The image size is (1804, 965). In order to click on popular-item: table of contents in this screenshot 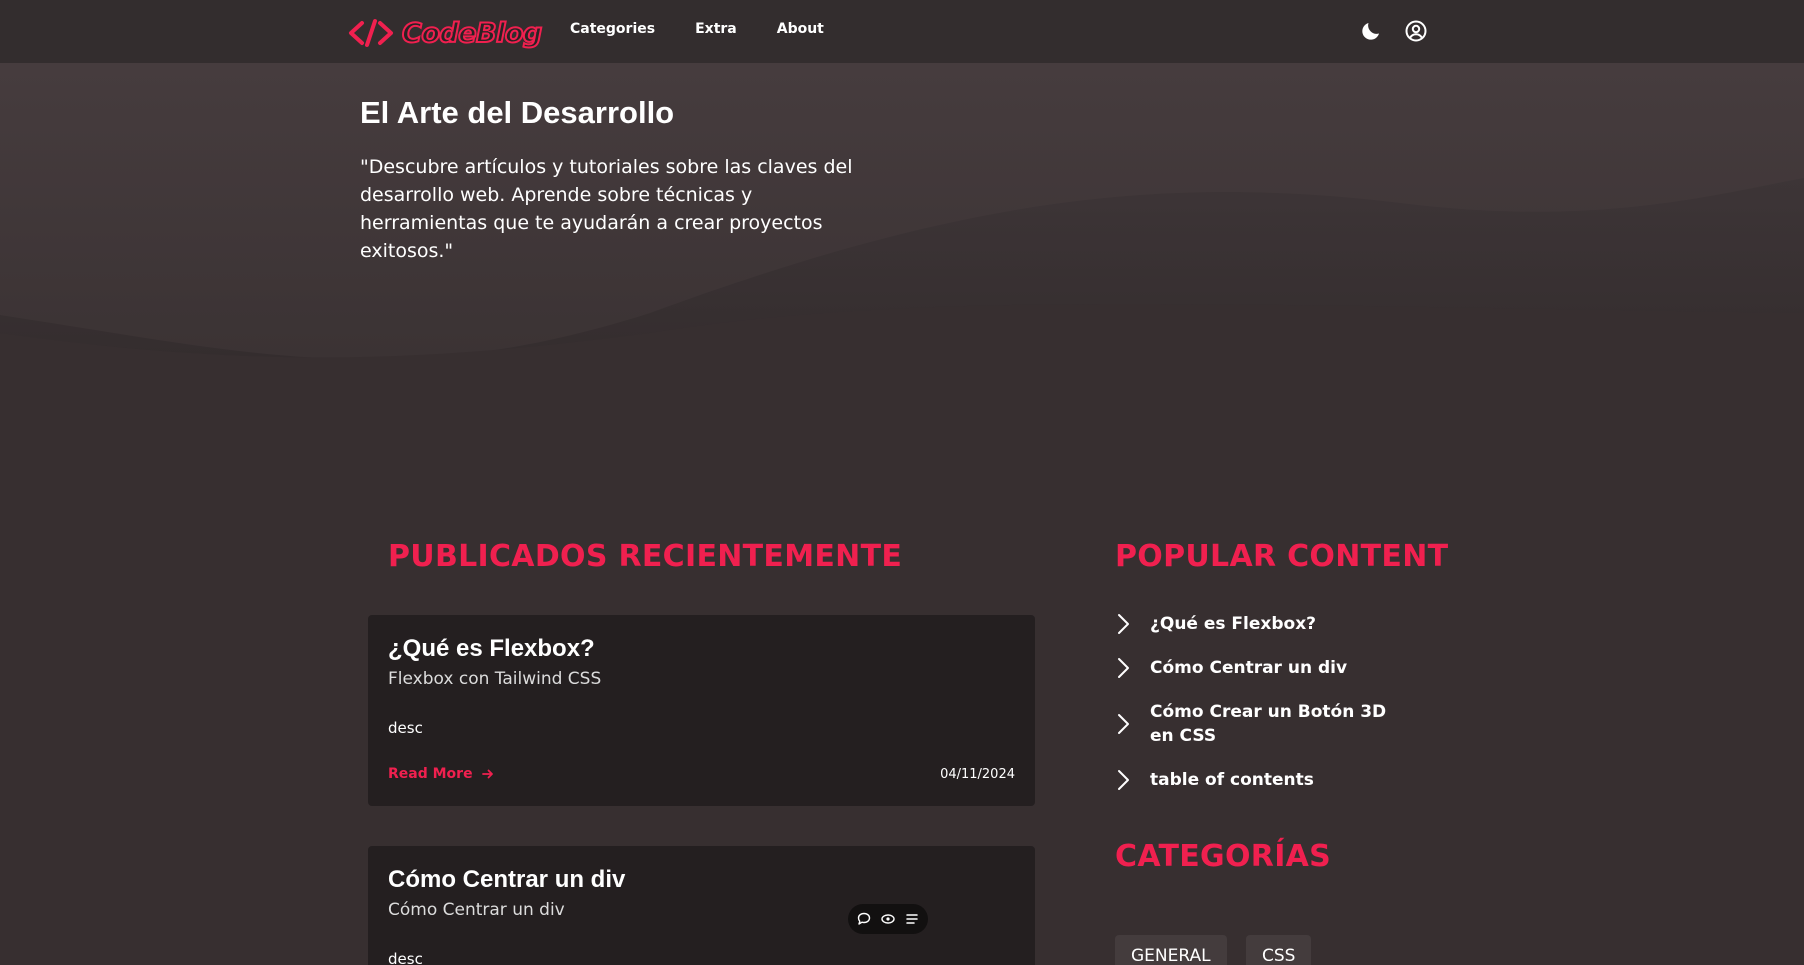, I will do `click(1264, 780)`.